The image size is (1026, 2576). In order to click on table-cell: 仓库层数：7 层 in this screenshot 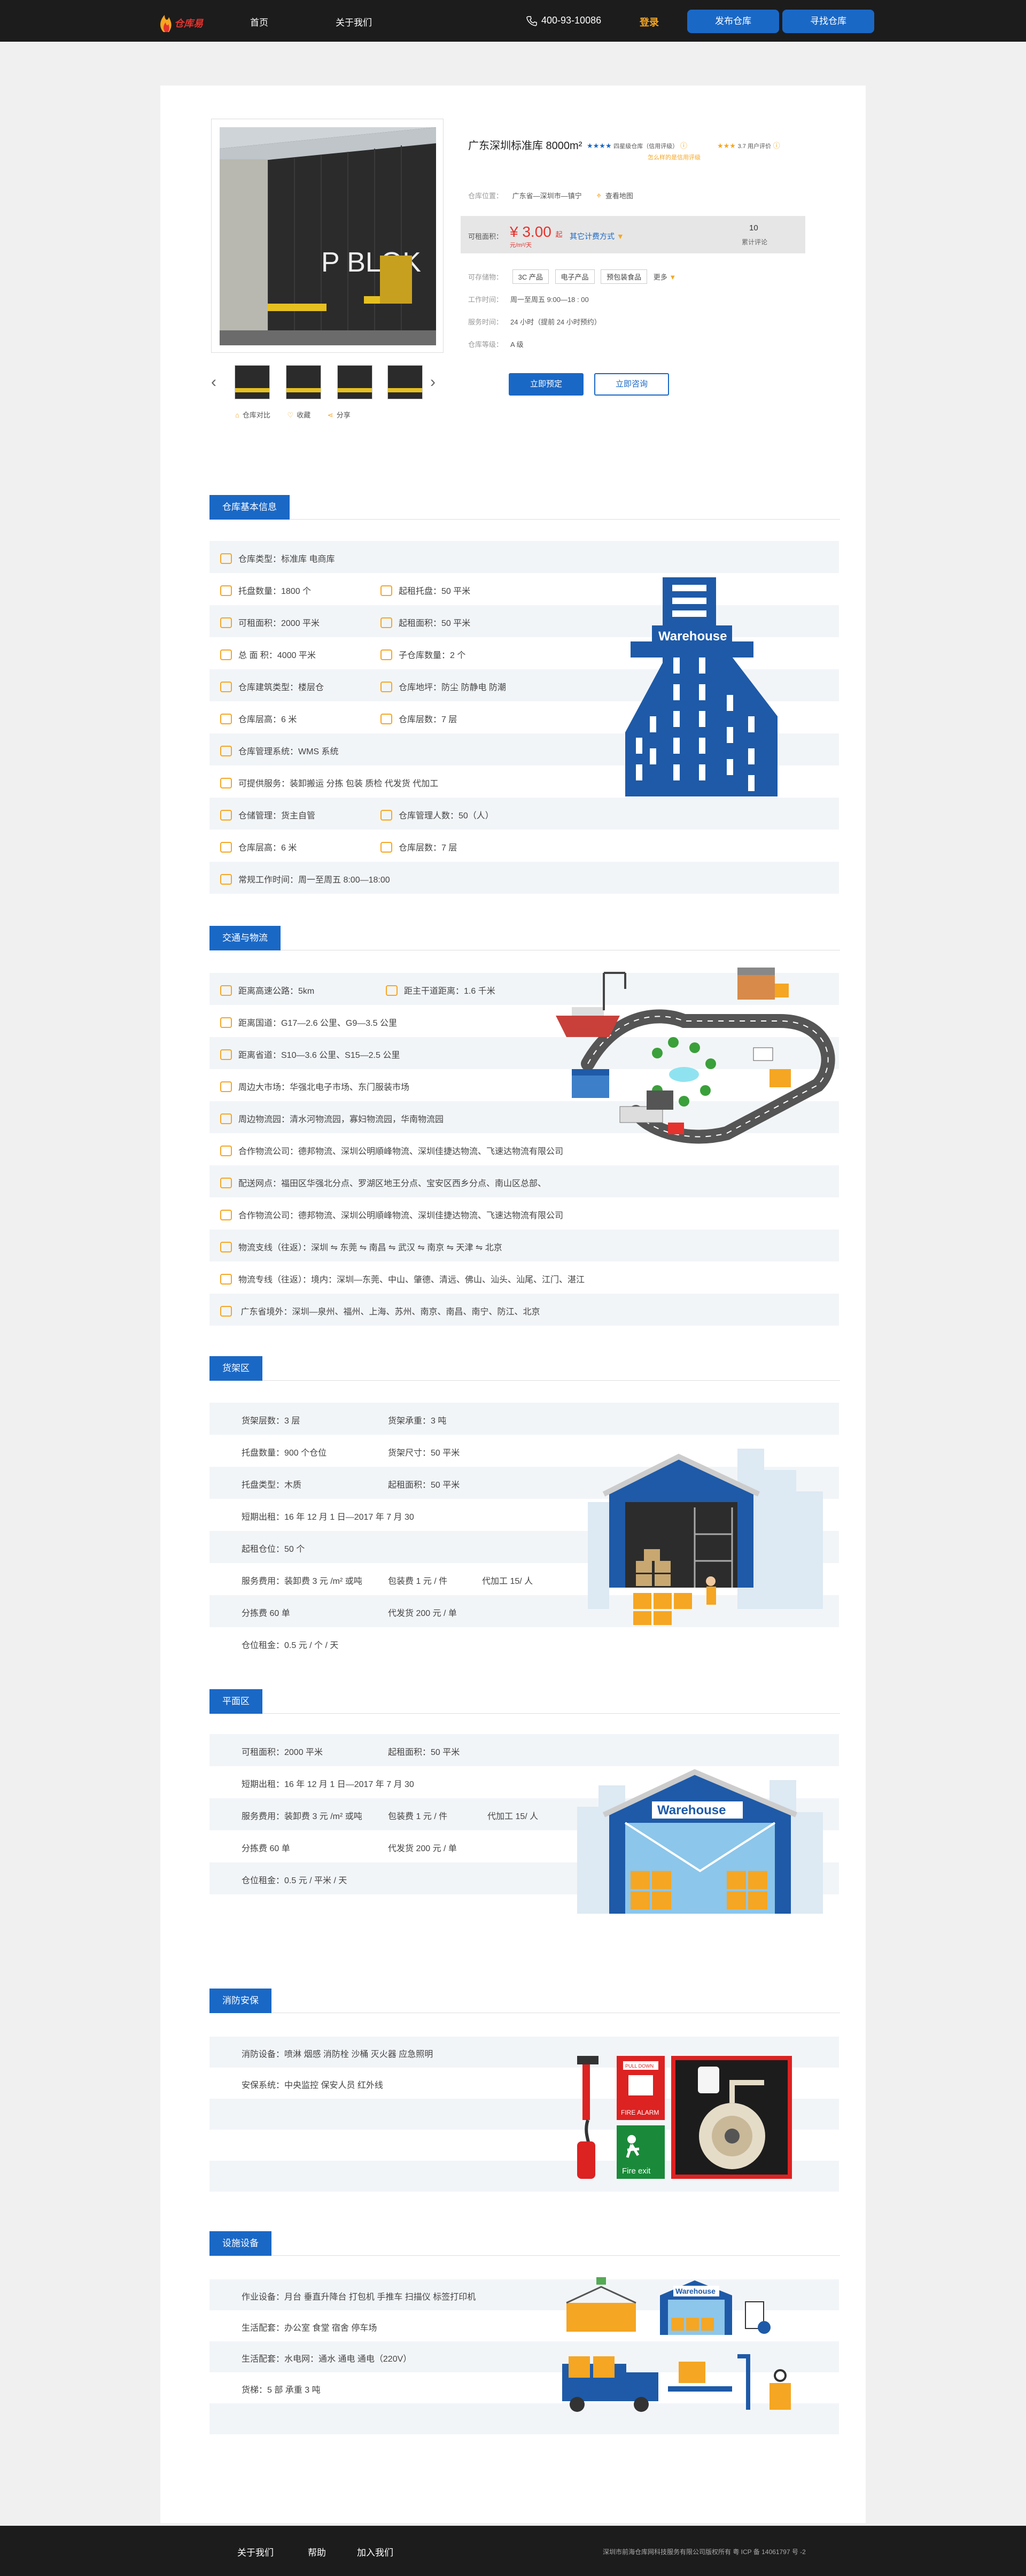, I will do `click(418, 718)`.